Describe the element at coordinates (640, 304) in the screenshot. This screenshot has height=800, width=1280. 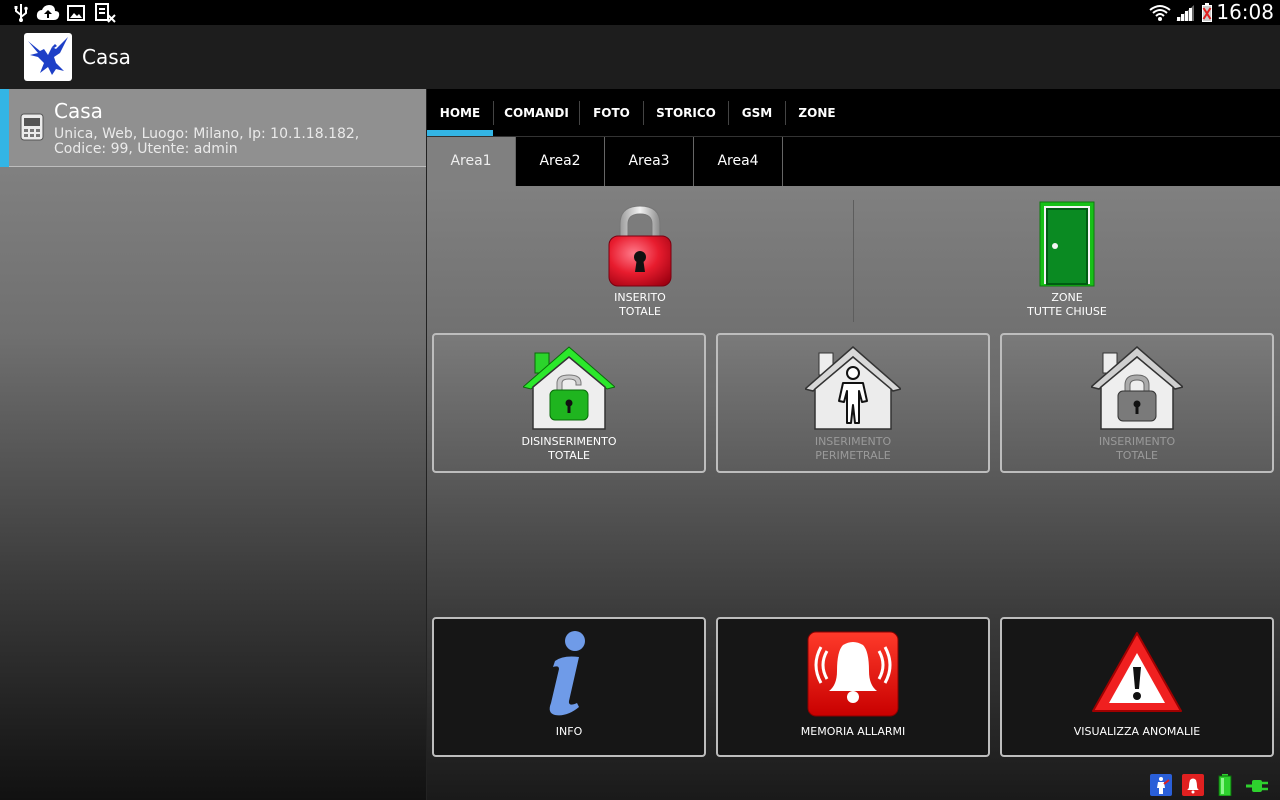
I see `alarm-status-label: INSERITO TOTALE` at that location.